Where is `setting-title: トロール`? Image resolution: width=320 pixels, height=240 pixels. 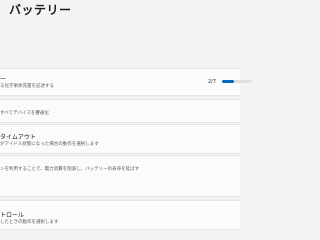 setting-title: トロール is located at coordinates (12, 215).